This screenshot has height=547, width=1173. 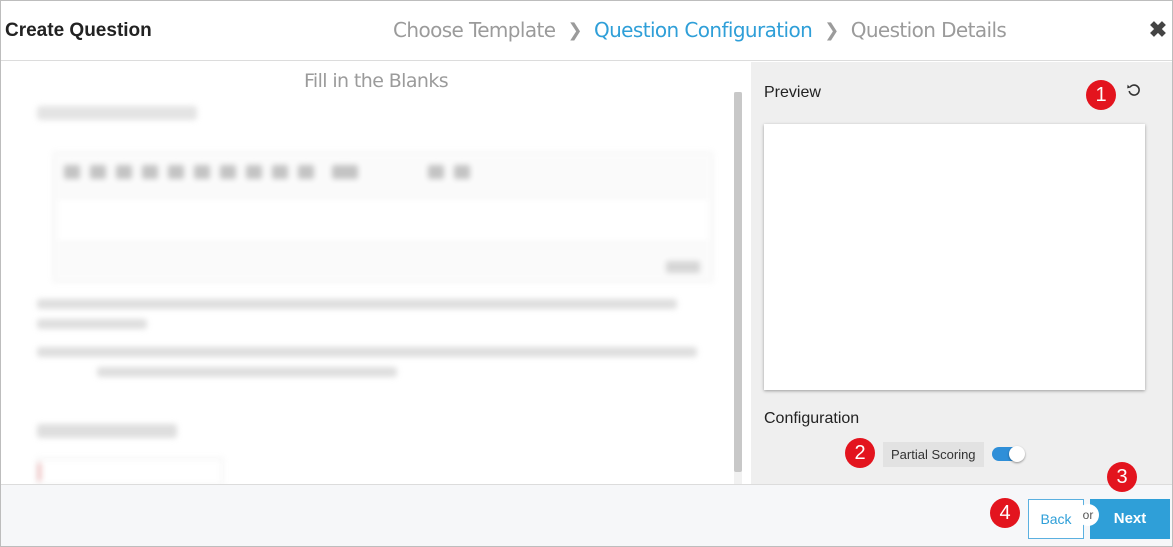 I want to click on align-right-icon, so click(x=280, y=172).